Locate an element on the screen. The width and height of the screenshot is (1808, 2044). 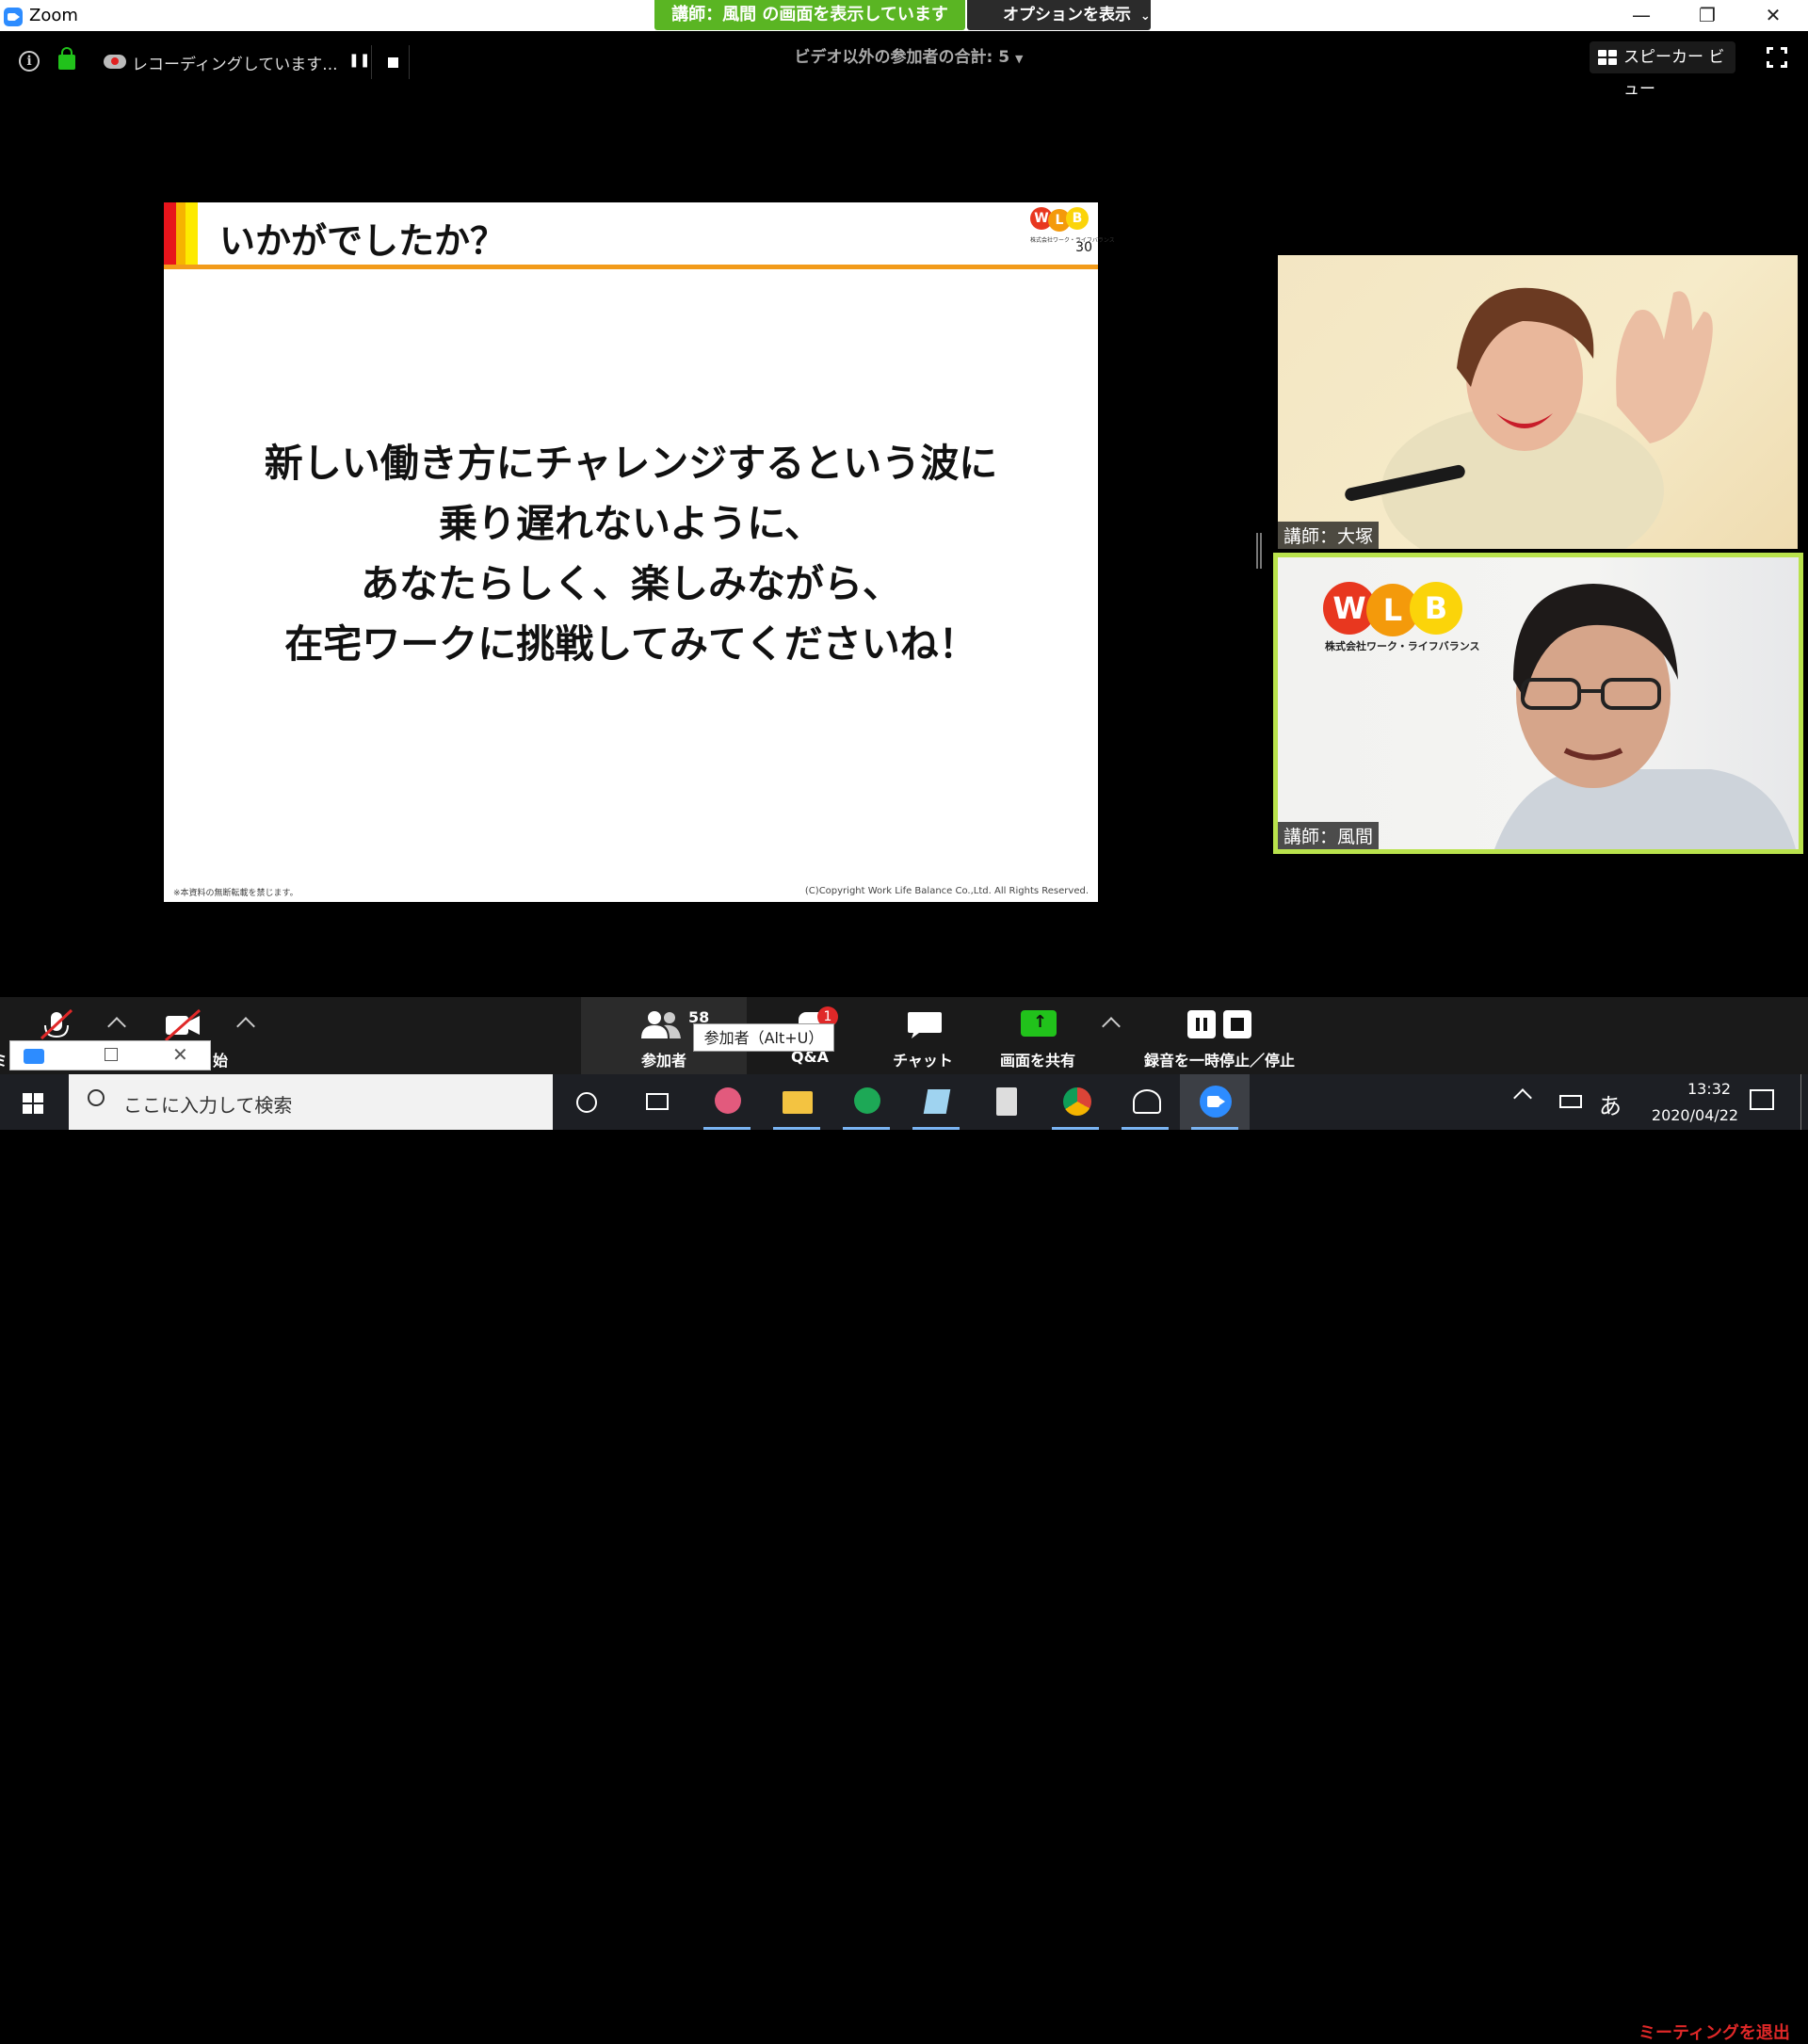
slide-accent-bar-orange is located at coordinates (181, 234).